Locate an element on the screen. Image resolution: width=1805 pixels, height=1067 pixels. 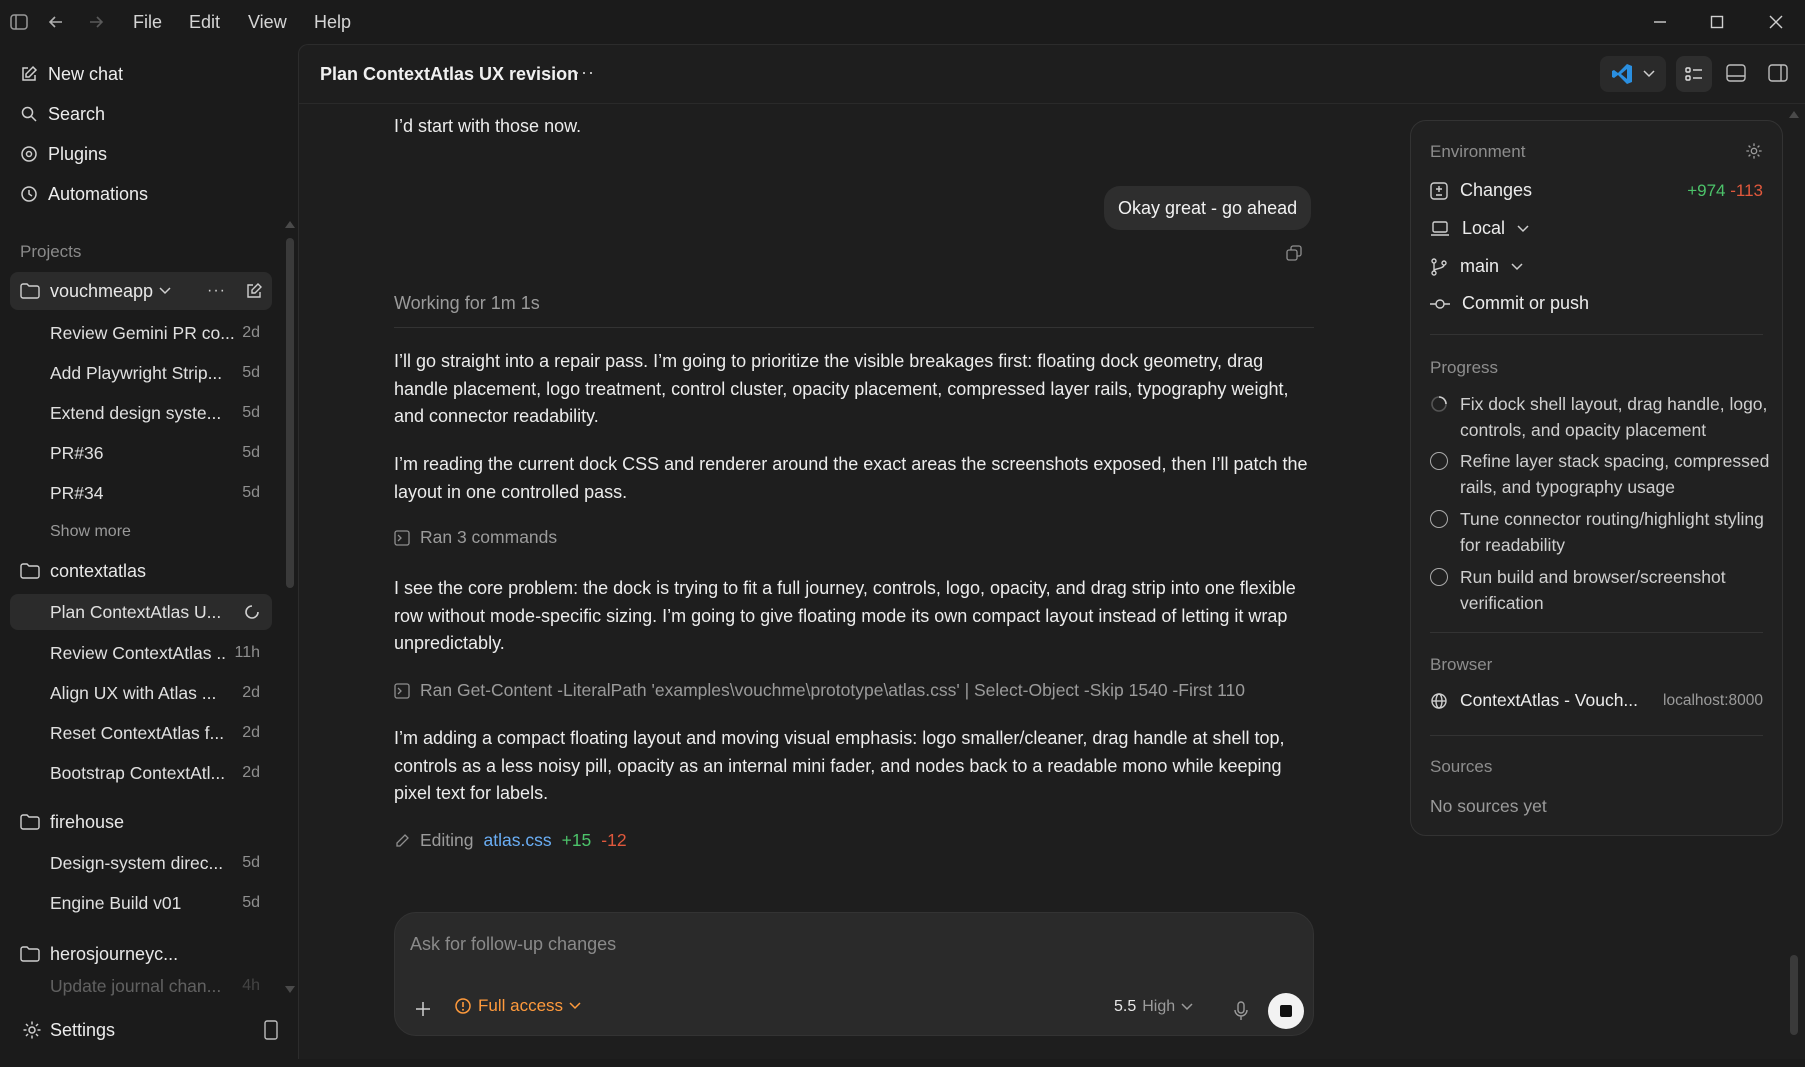
message-input: Ask for follow-up changes is located at coordinates (850, 944).